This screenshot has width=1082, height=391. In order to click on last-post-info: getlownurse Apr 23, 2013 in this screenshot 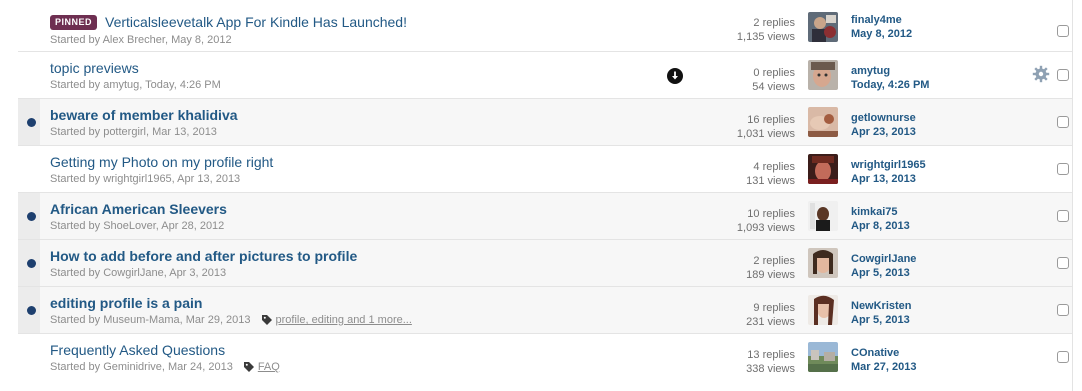, I will do `click(883, 125)`.